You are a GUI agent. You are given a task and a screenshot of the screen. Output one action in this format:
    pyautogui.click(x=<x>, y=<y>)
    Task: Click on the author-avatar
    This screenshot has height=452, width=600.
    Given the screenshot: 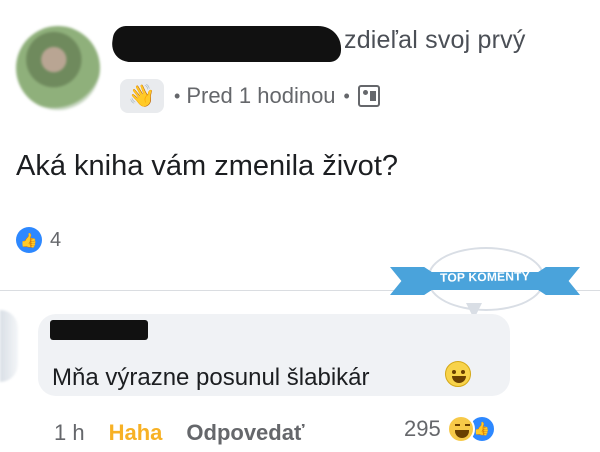 What is the action you would take?
    pyautogui.click(x=58, y=68)
    